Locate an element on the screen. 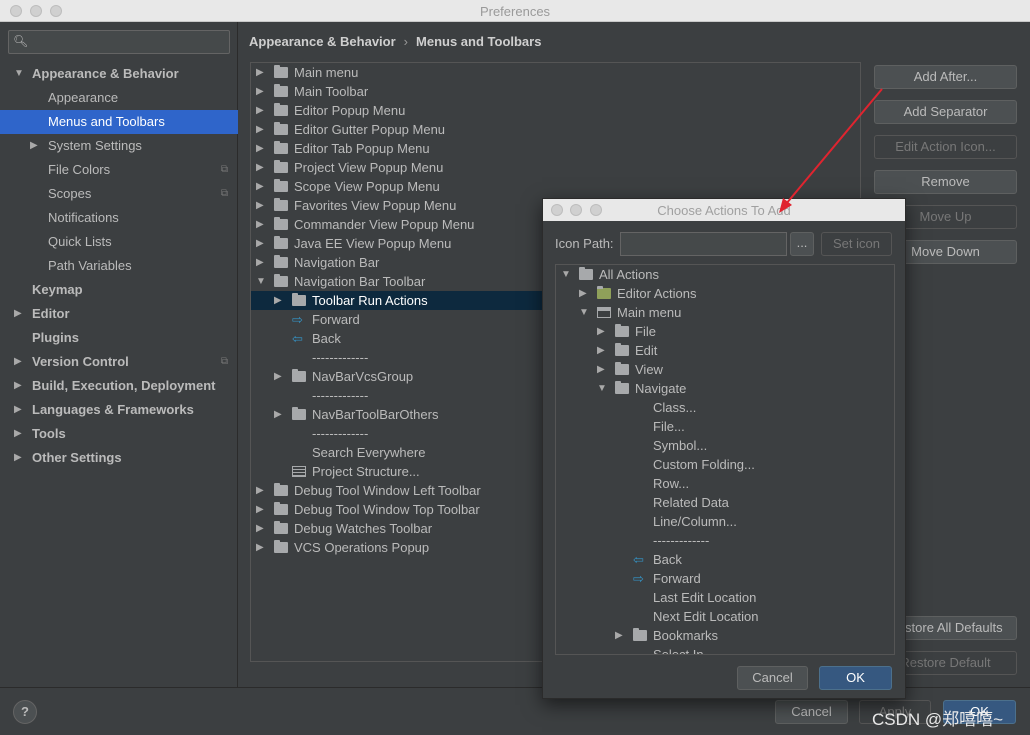  main-tree-row: ▶ Main menu is located at coordinates (555, 72).